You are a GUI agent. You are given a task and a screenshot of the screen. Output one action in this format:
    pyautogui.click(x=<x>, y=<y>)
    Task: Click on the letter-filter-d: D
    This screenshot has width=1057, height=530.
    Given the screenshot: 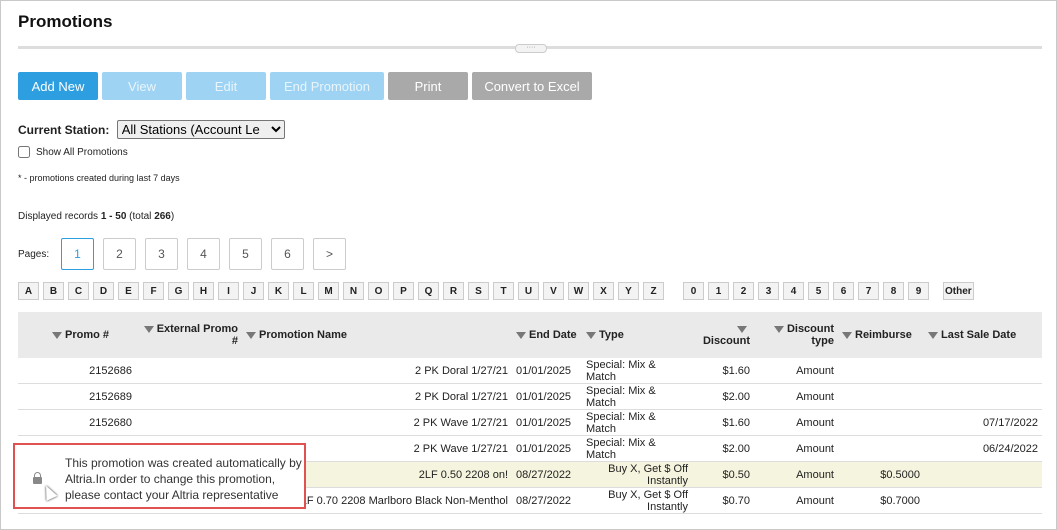 What is the action you would take?
    pyautogui.click(x=103, y=291)
    